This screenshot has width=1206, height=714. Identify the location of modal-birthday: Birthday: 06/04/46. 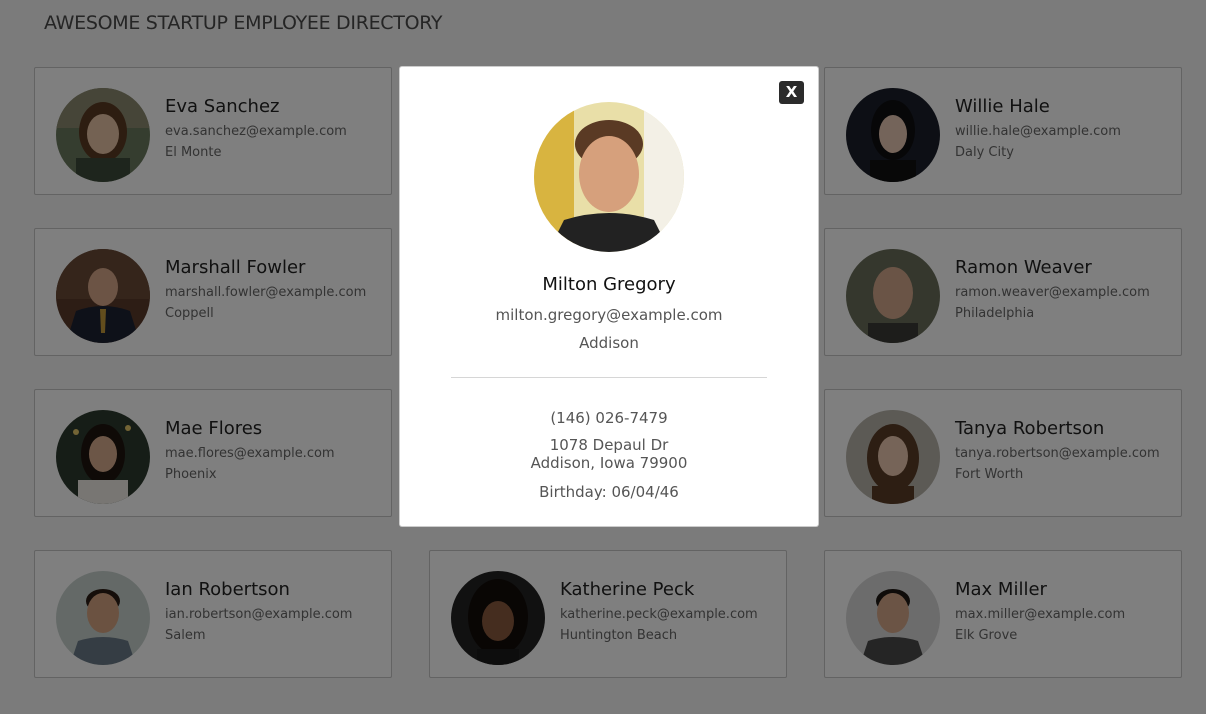
(609, 492).